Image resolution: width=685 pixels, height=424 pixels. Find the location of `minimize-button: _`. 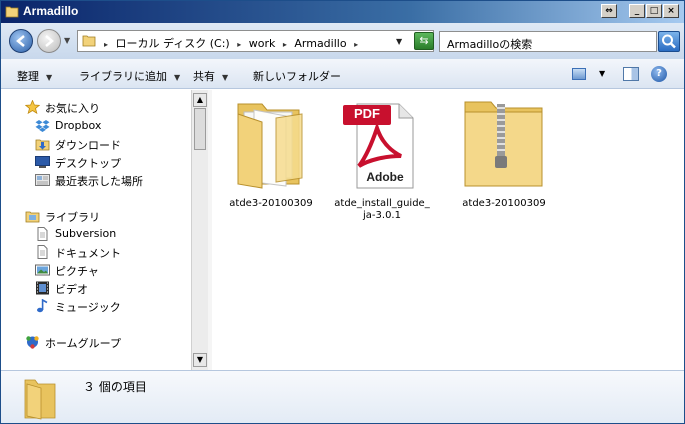

minimize-button: _ is located at coordinates (637, 11).